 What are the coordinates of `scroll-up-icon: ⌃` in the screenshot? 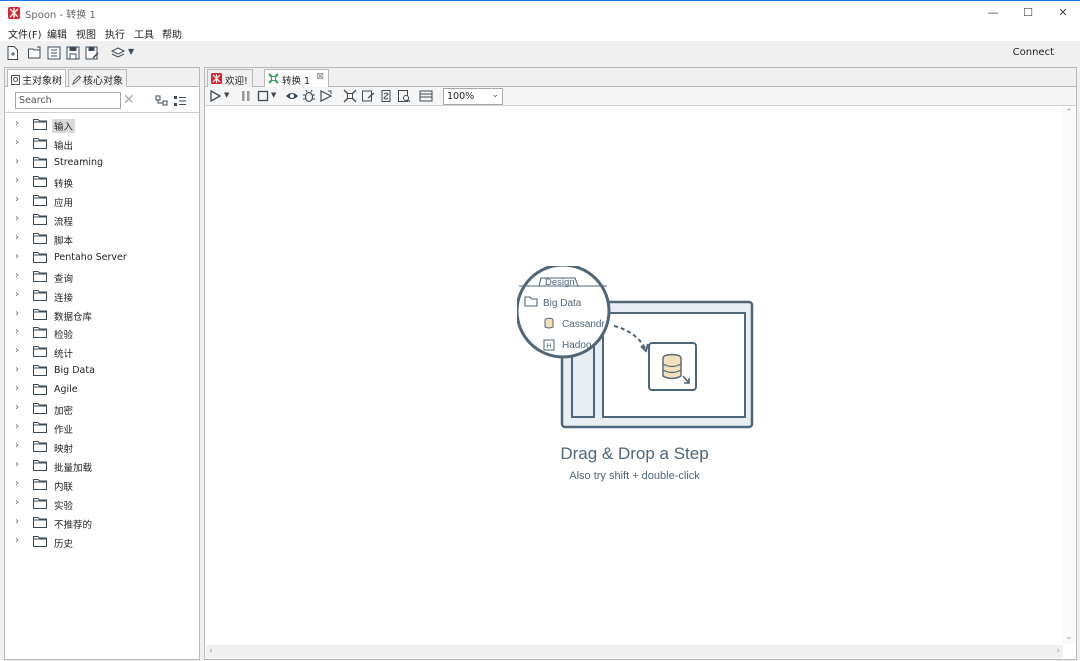 It's located at (1069, 113).